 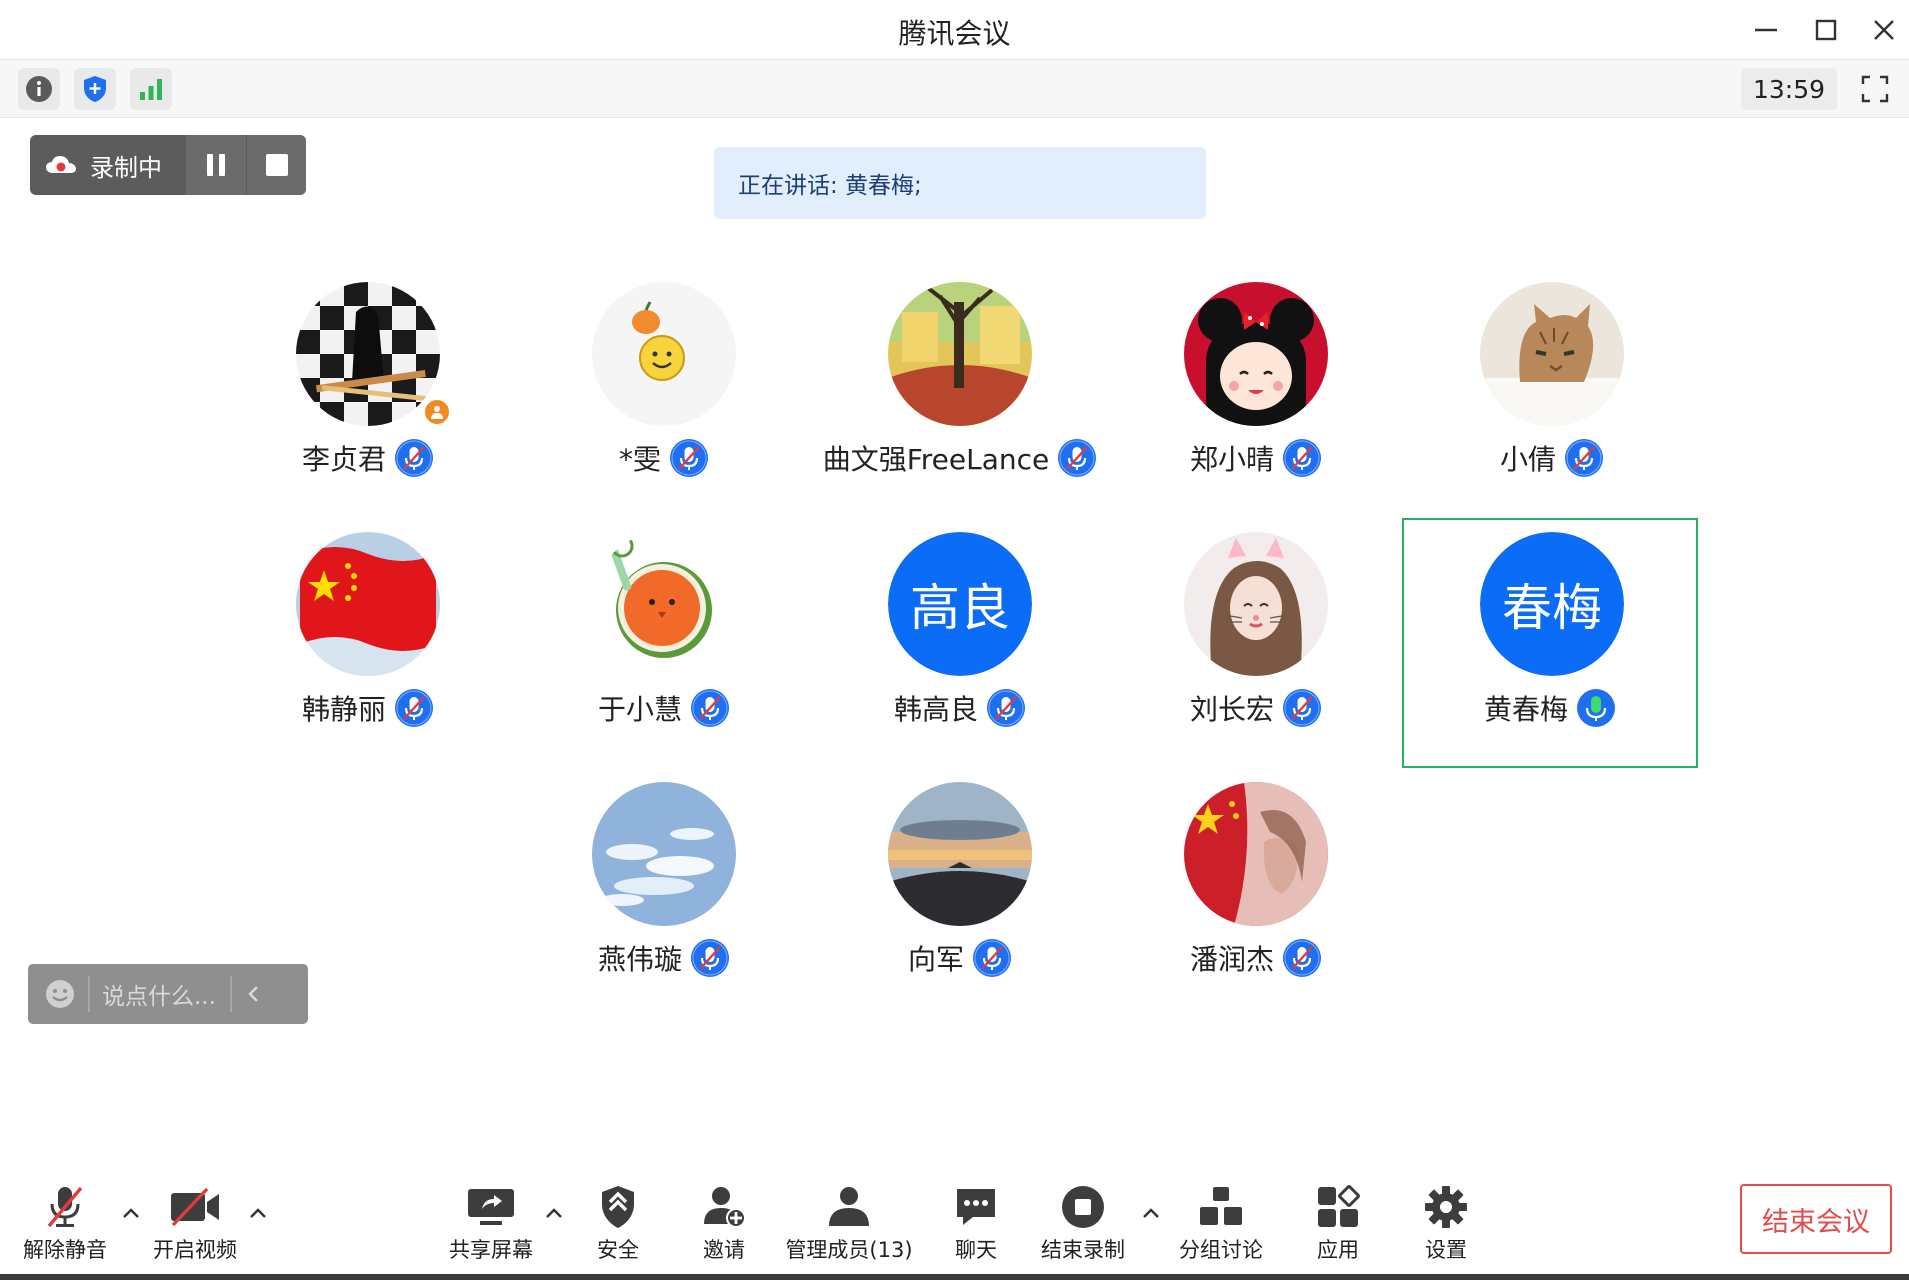 I want to click on avatar-initials: 春梅, so click(x=1552, y=604).